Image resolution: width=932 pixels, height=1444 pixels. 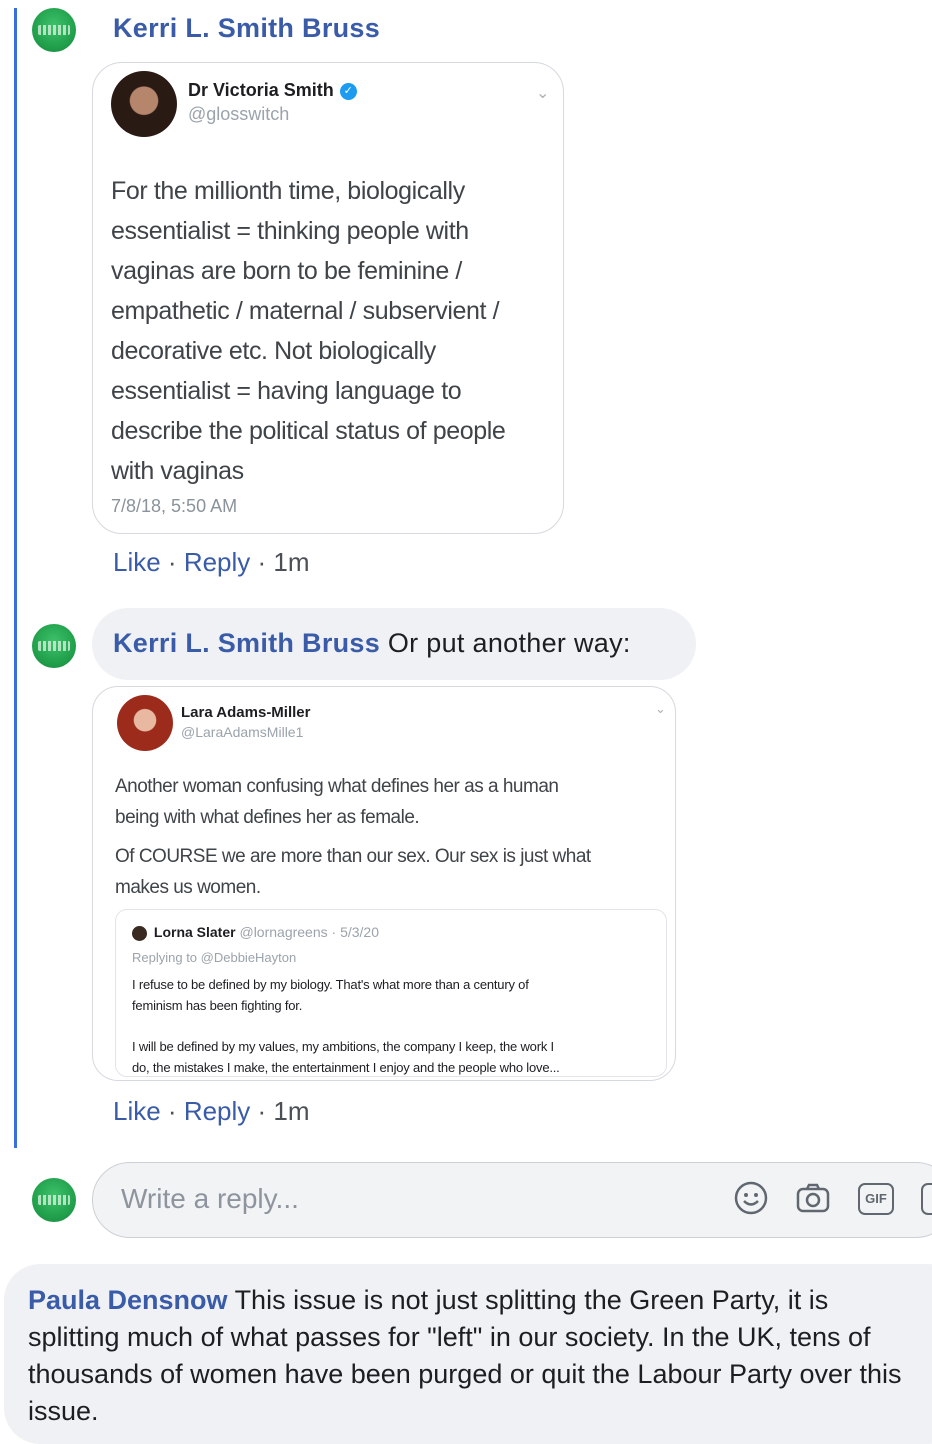 I want to click on camera-icon, so click(x=813, y=1198).